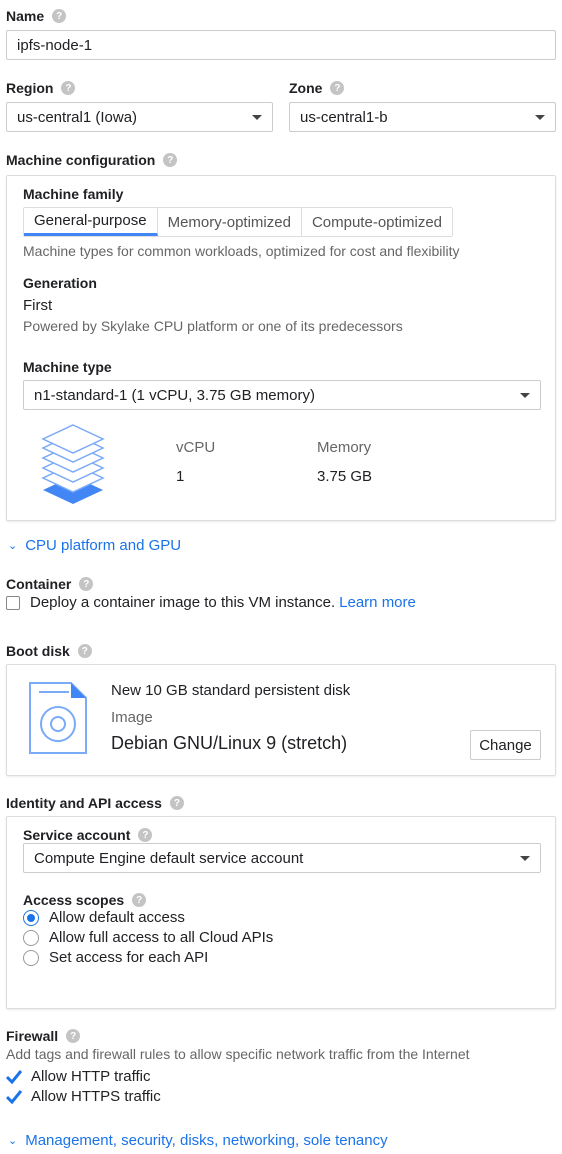 The image size is (562, 1154). What do you see at coordinates (92, 160) in the screenshot?
I see `machine-config-label: Machine configuration?` at bounding box center [92, 160].